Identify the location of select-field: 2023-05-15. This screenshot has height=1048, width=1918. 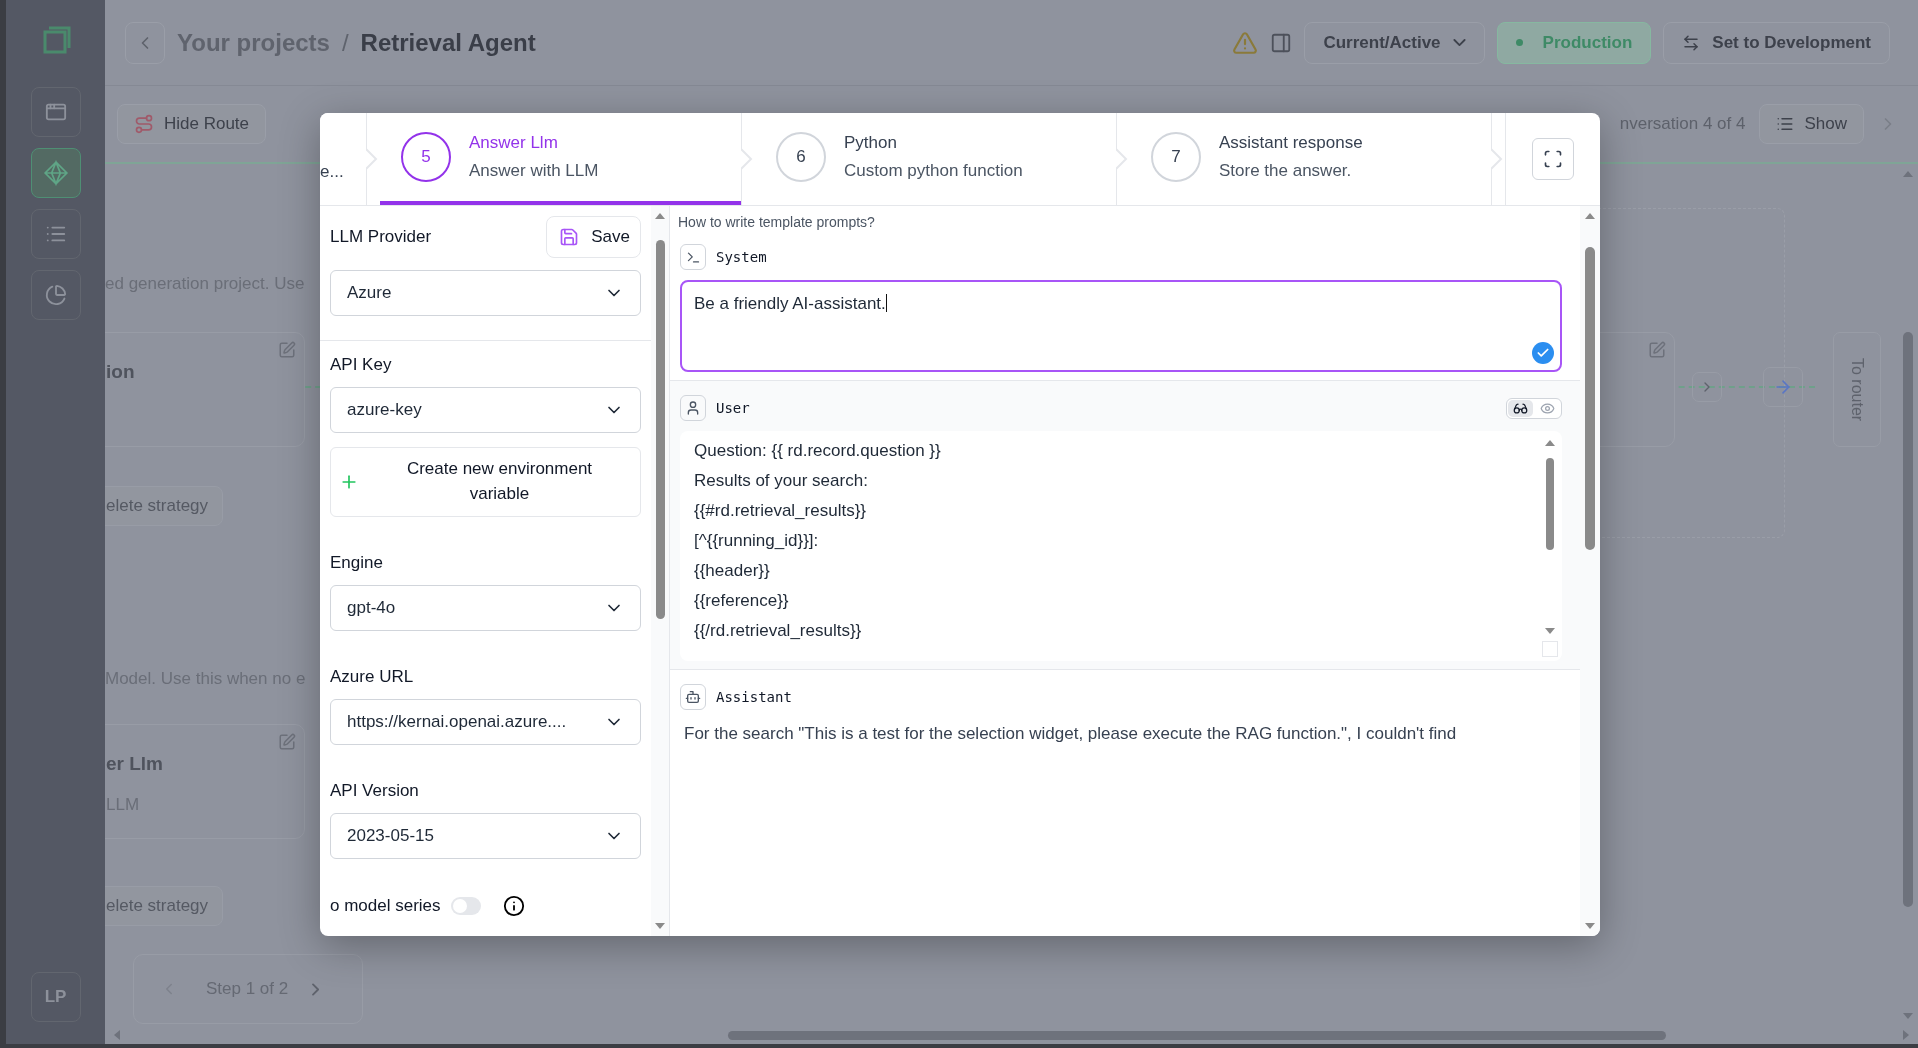
(485, 836).